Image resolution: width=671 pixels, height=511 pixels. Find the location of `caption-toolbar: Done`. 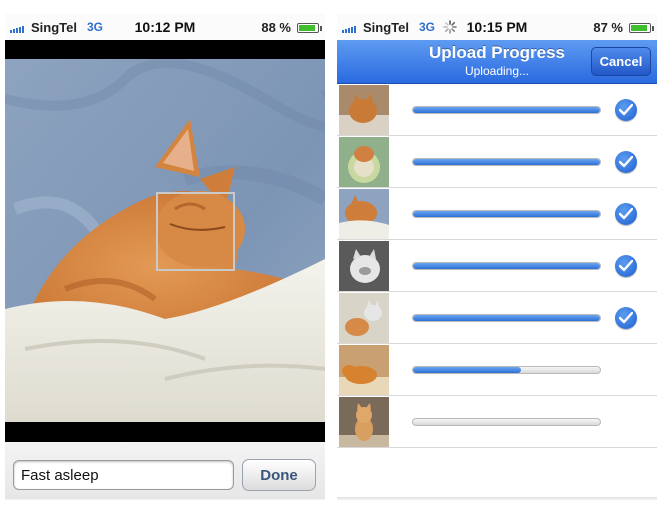

caption-toolbar: Done is located at coordinates (165, 471).